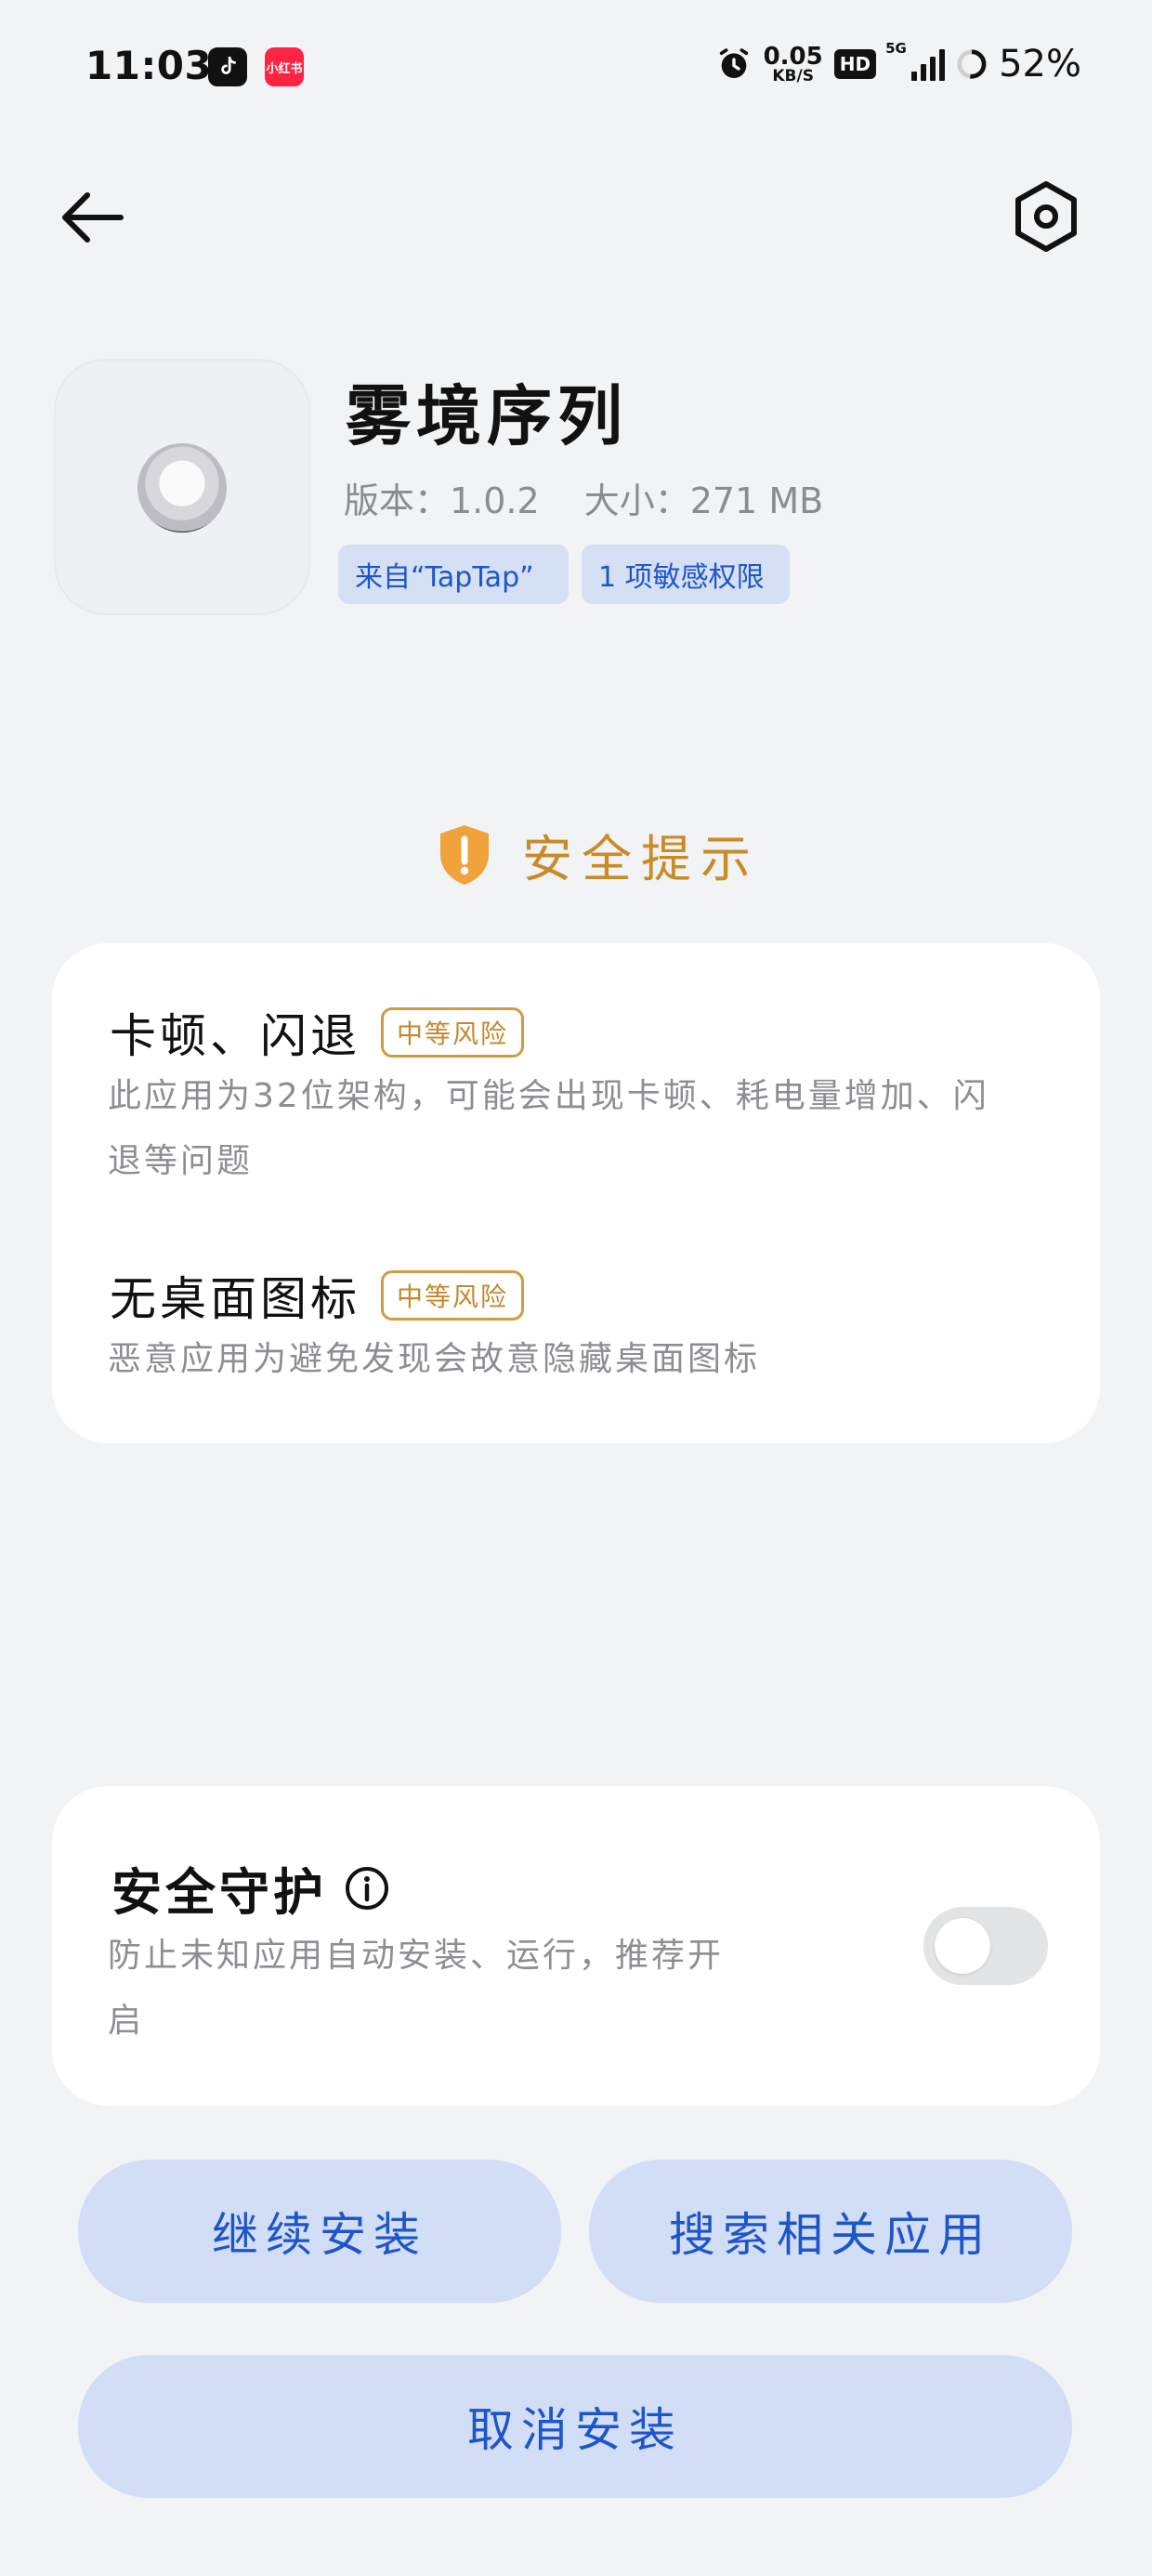 The height and width of the screenshot is (2576, 1152). I want to click on cancel-install-button: 取消安装, so click(575, 2426).